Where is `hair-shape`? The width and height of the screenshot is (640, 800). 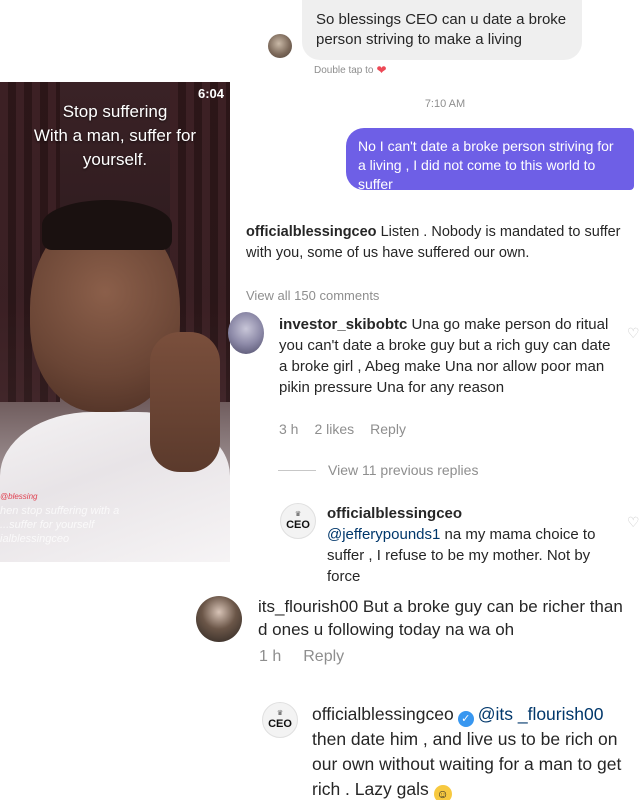
hair-shape is located at coordinates (107, 225).